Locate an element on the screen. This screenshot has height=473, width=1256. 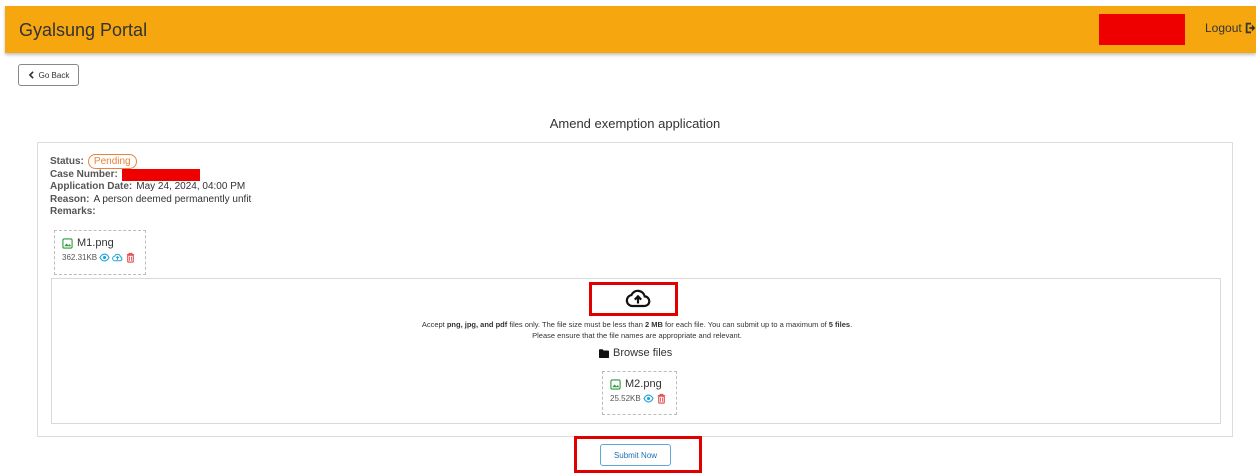
remarks-row: Remarks: is located at coordinates (150, 212).